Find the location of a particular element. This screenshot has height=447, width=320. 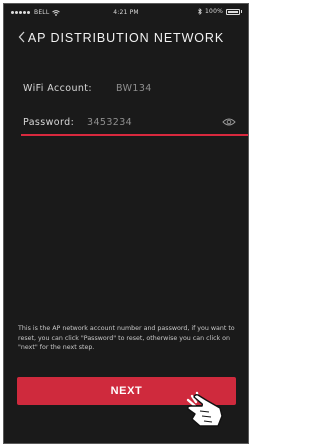

status-bar: BELL 4:21 PM 100% is located at coordinates (126, 13).